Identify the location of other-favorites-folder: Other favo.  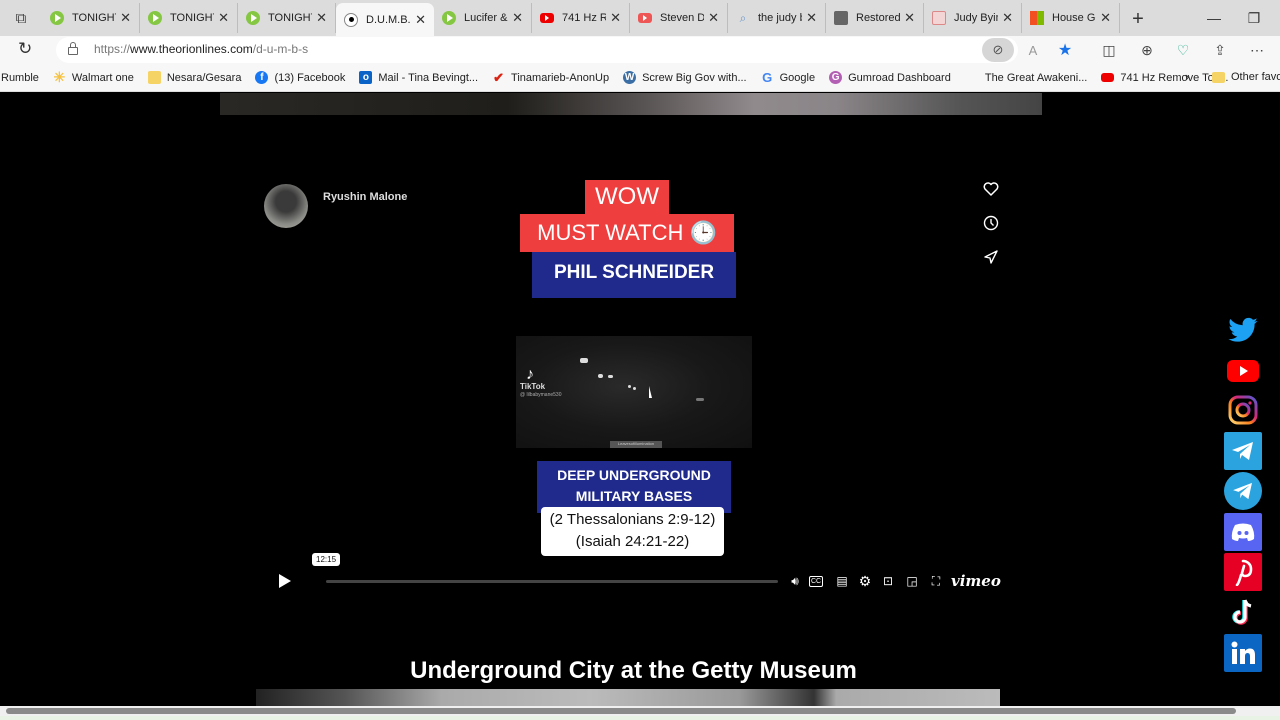
(1246, 77).